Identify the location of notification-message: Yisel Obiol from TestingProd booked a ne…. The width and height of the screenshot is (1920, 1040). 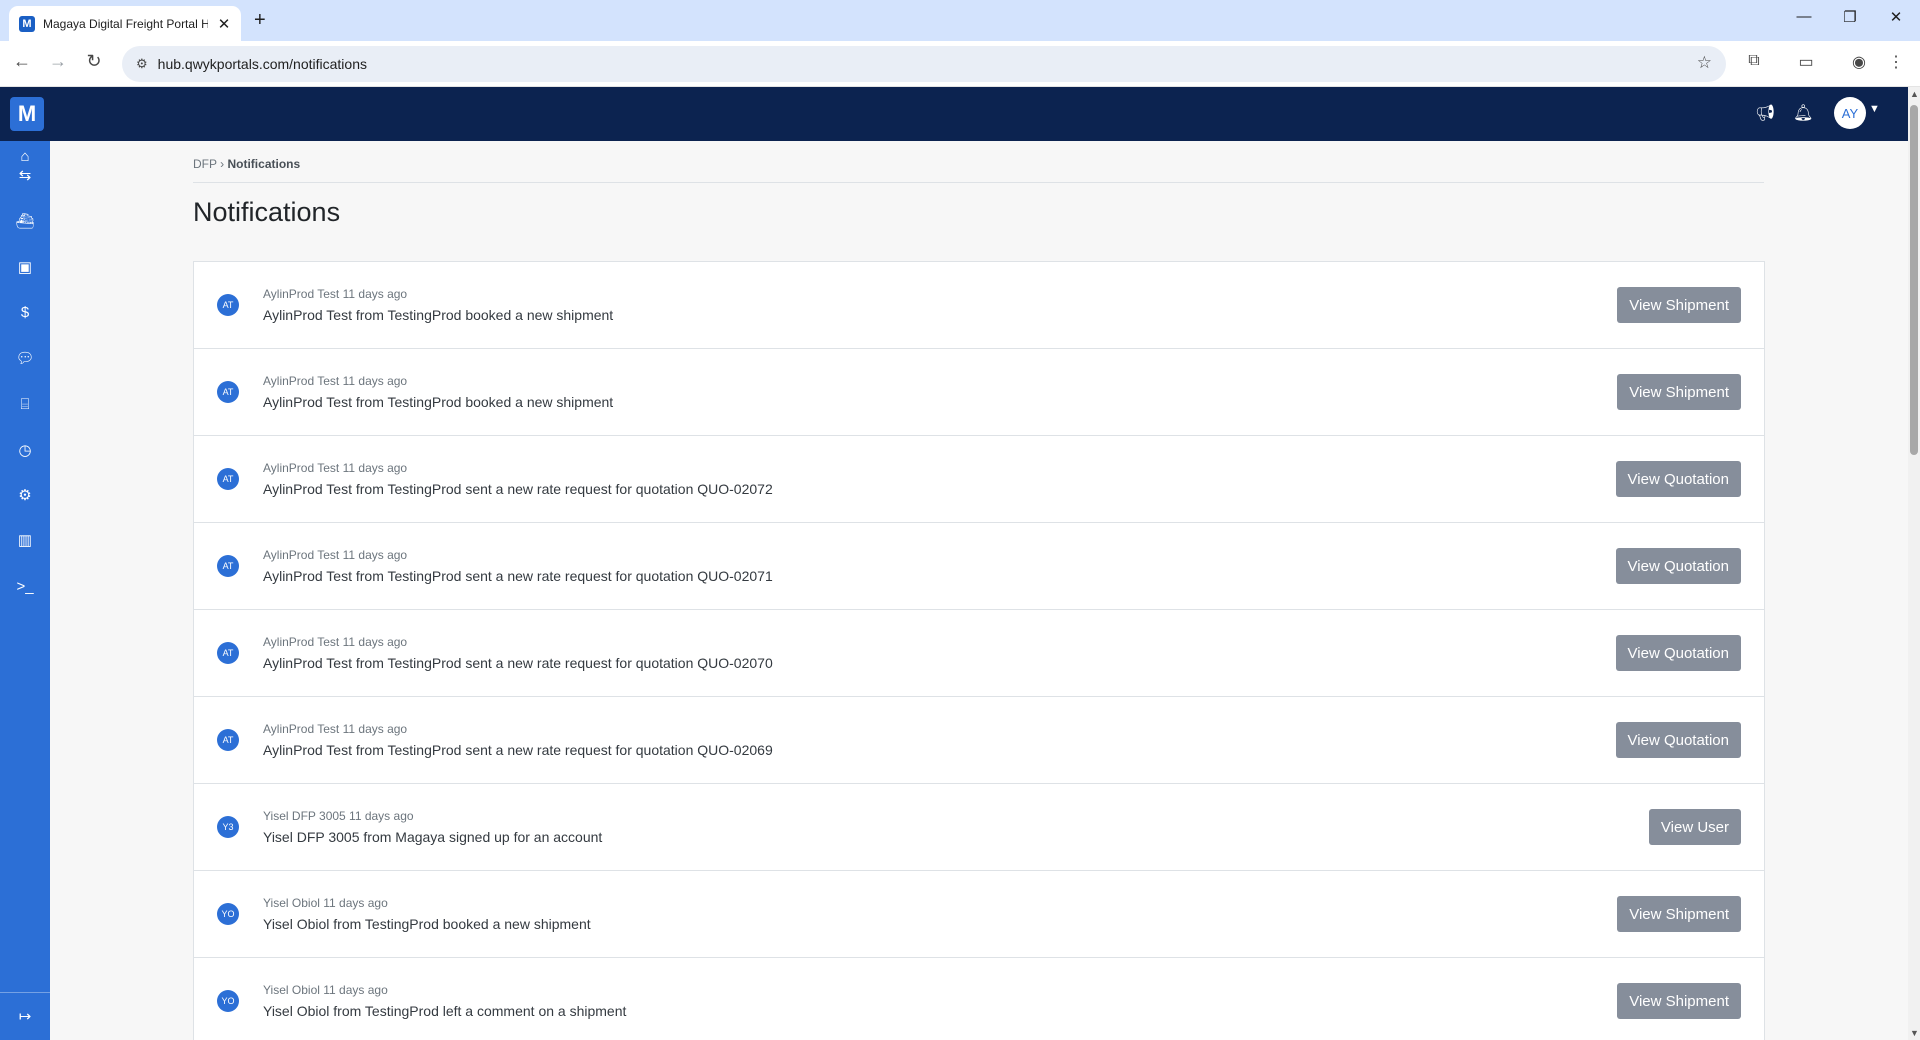
(427, 924).